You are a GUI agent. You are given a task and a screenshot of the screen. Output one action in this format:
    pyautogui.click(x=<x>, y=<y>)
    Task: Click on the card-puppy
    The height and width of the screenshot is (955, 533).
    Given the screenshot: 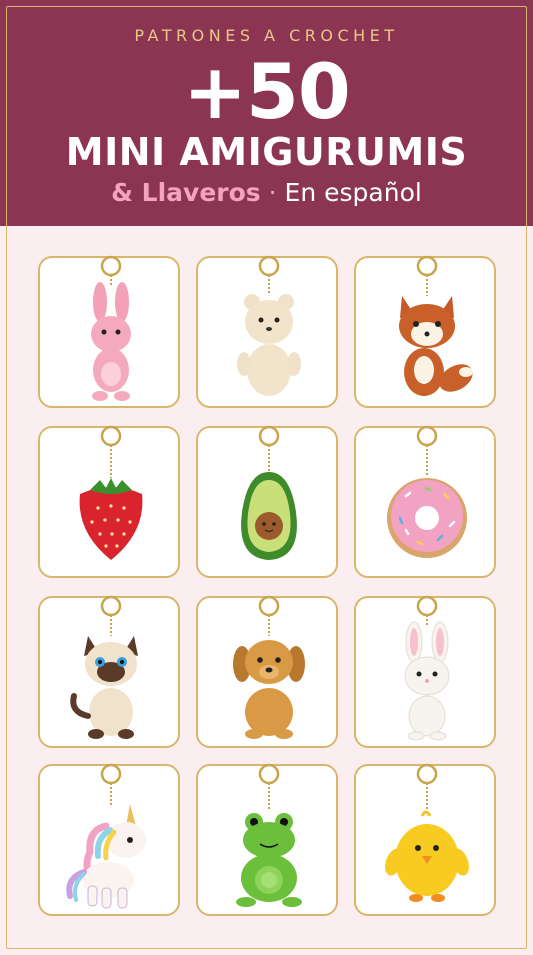 What is the action you would take?
    pyautogui.click(x=267, y=671)
    